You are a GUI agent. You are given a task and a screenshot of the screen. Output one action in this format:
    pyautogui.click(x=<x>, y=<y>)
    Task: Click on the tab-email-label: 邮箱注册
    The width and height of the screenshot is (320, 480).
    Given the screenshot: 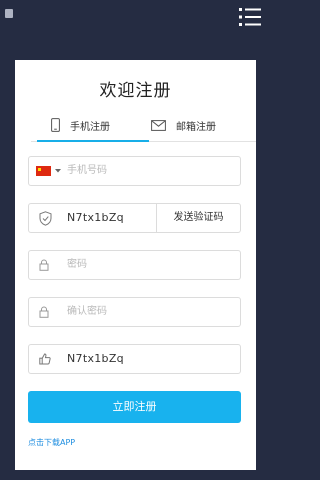 What is the action you would take?
    pyautogui.click(x=196, y=127)
    